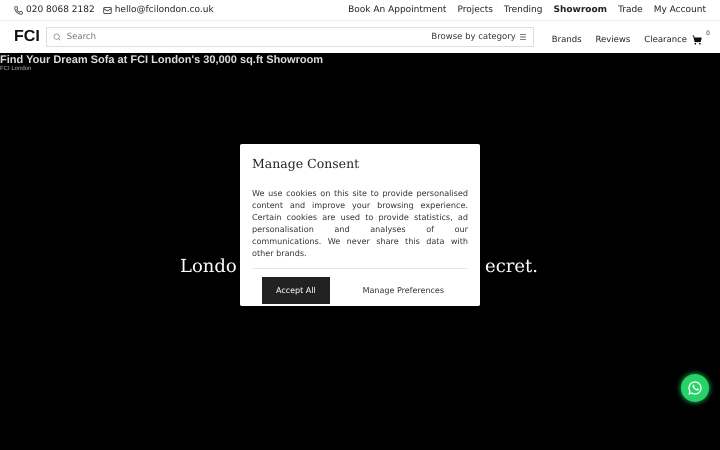  What do you see at coordinates (27, 37) in the screenshot?
I see `logo: FCI` at bounding box center [27, 37].